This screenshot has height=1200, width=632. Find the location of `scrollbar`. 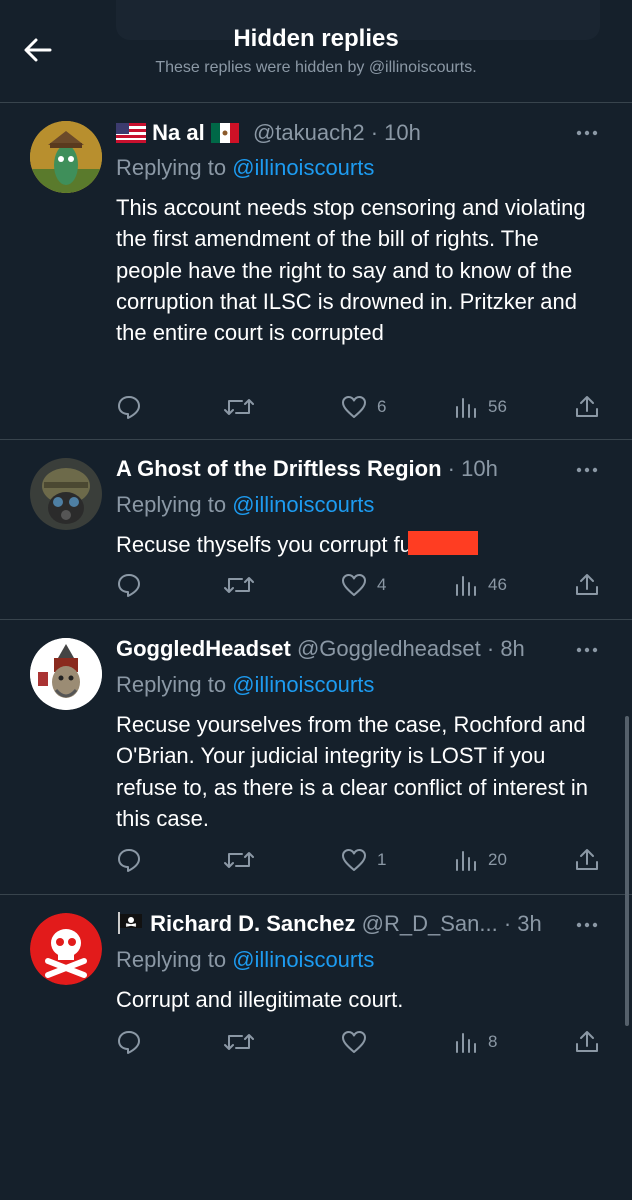

scrollbar is located at coordinates (627, 871).